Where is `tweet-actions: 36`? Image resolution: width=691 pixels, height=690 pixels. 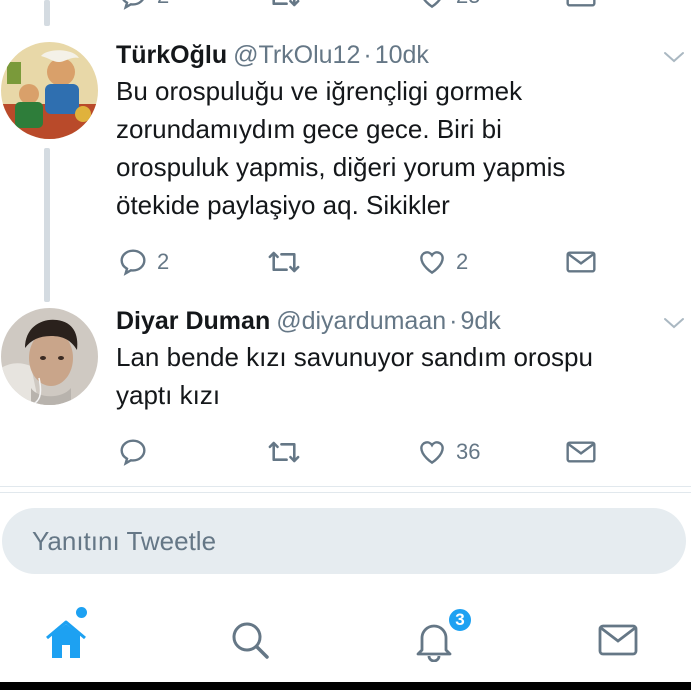 tweet-actions: 36 is located at coordinates (345, 452).